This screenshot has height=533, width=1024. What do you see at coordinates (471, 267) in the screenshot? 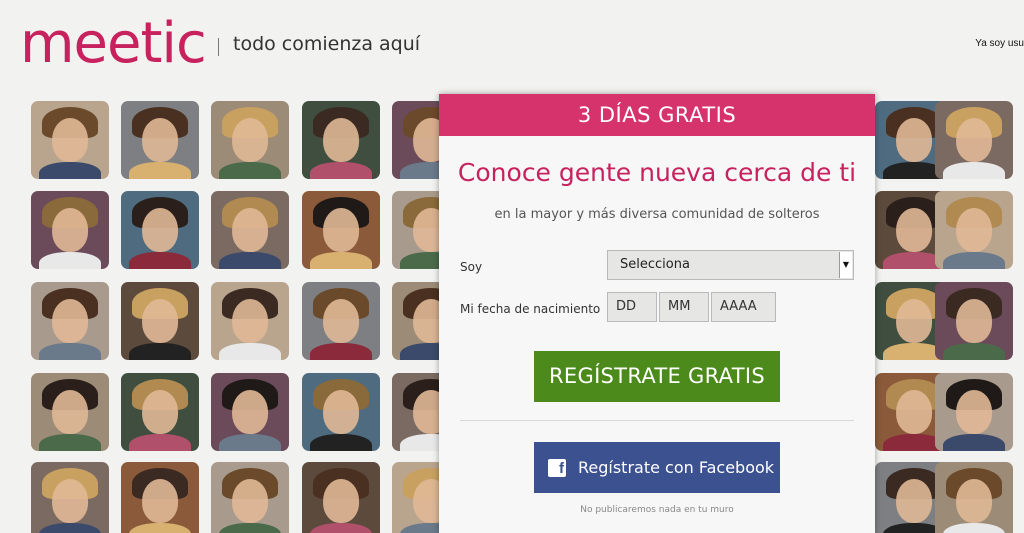
I see `soy-label: Soy` at bounding box center [471, 267].